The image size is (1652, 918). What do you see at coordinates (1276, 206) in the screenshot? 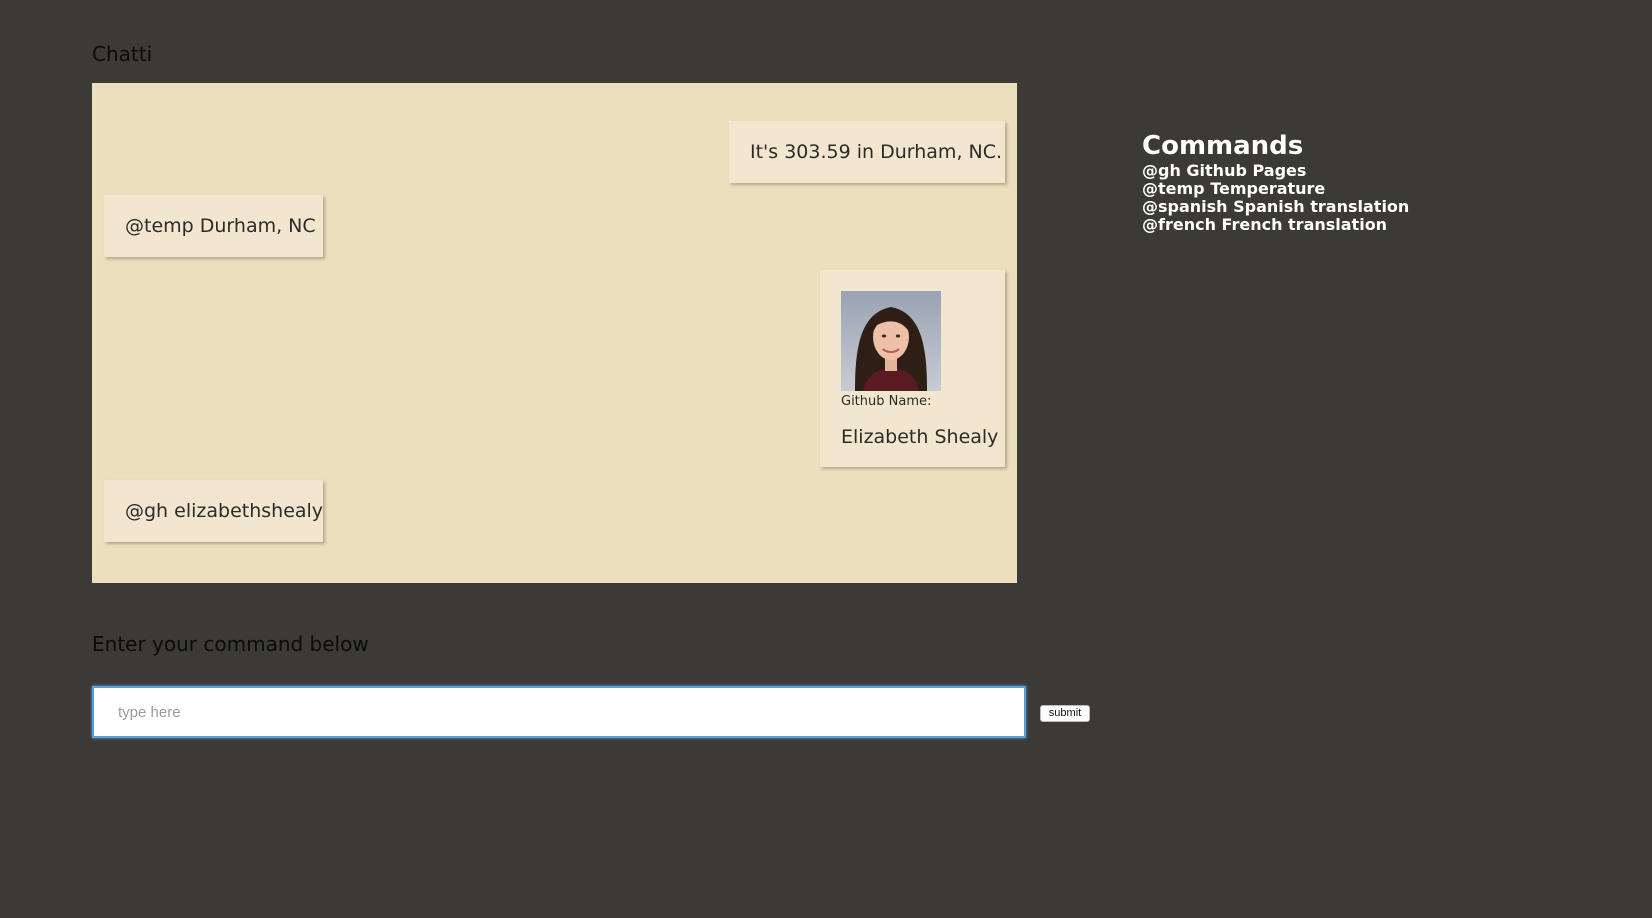
I see `command-item: @spanish Spanish translation` at bounding box center [1276, 206].